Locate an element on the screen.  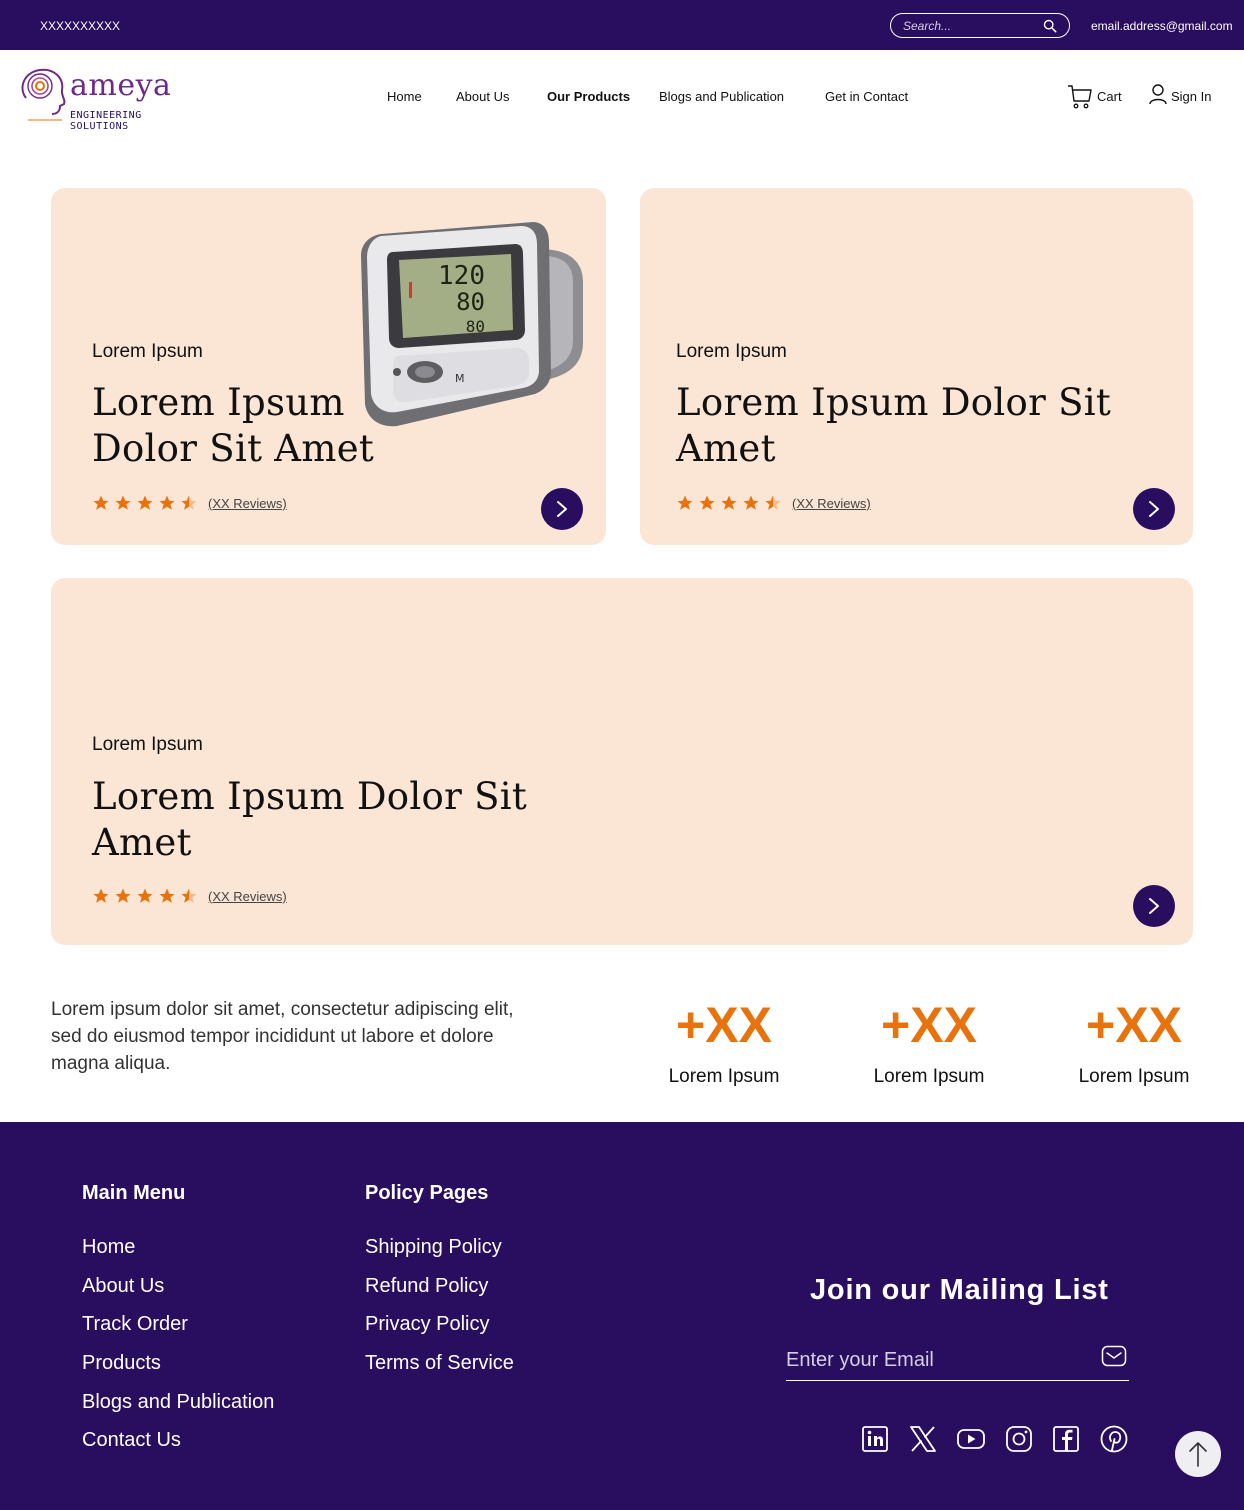
footer-link-privacy: Privacy Policy is located at coordinates (427, 1324).